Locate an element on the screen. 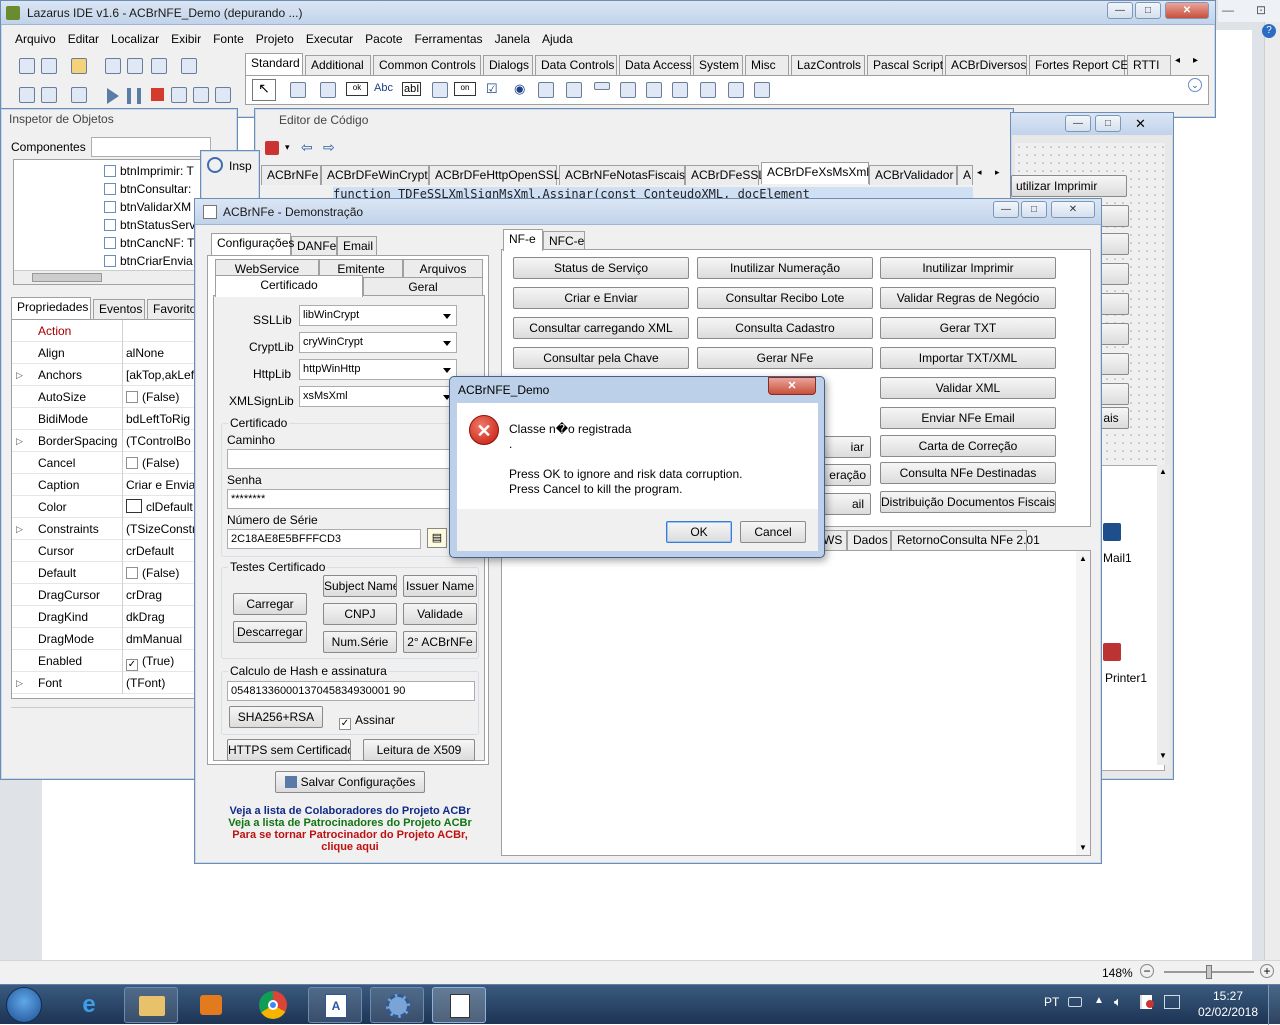 This screenshot has height=1025, width=1280. menu-executar: Executar is located at coordinates (329, 39).